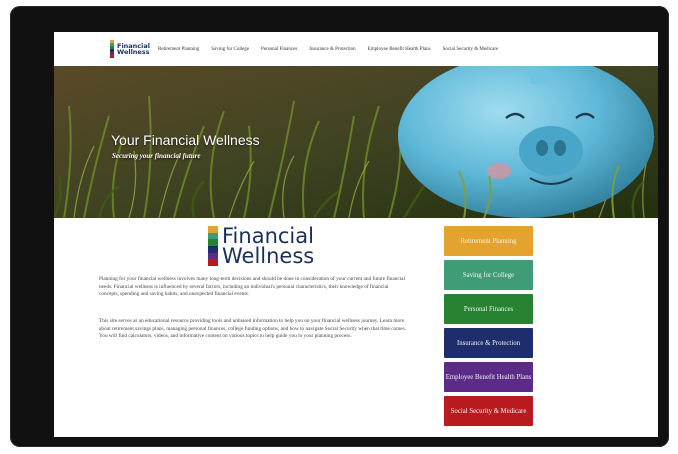 The height and width of the screenshot is (454, 678). I want to click on saving-for-college-button: Saving for College, so click(488, 275).